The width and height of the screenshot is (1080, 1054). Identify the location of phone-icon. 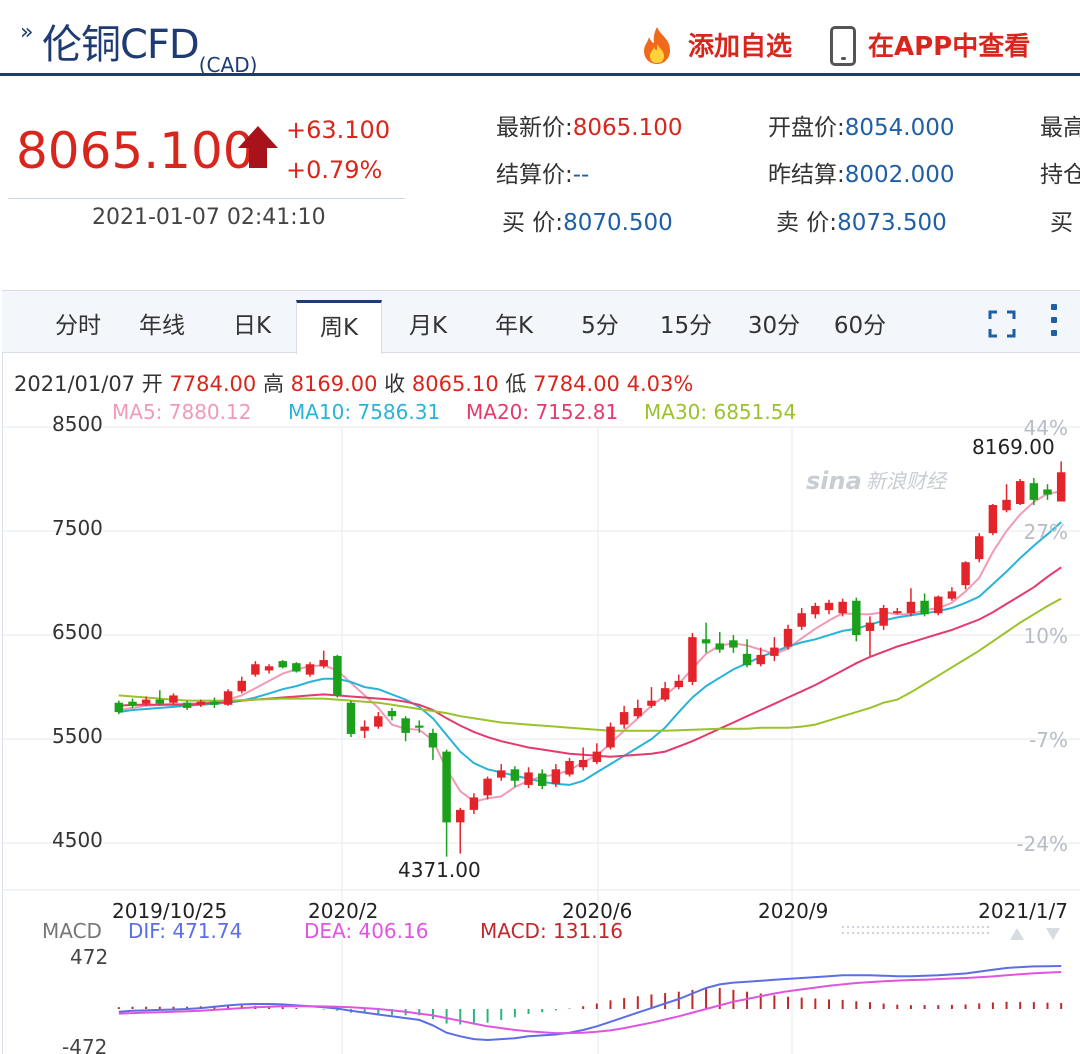
(843, 46).